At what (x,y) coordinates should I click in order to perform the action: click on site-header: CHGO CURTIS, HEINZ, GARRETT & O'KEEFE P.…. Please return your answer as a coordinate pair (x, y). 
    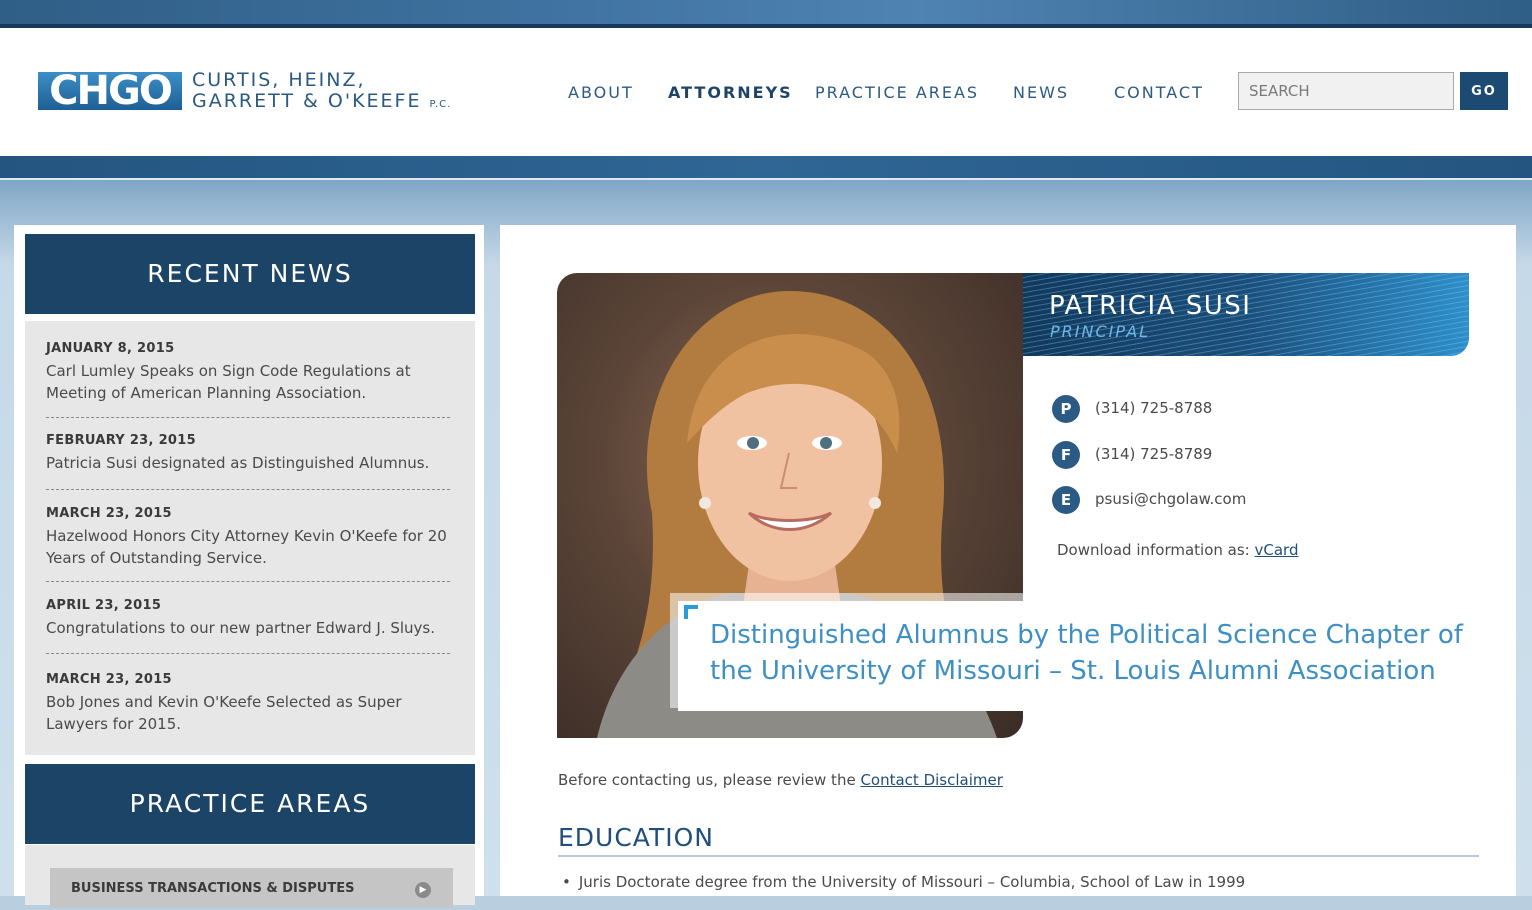
    Looking at the image, I should click on (766, 92).